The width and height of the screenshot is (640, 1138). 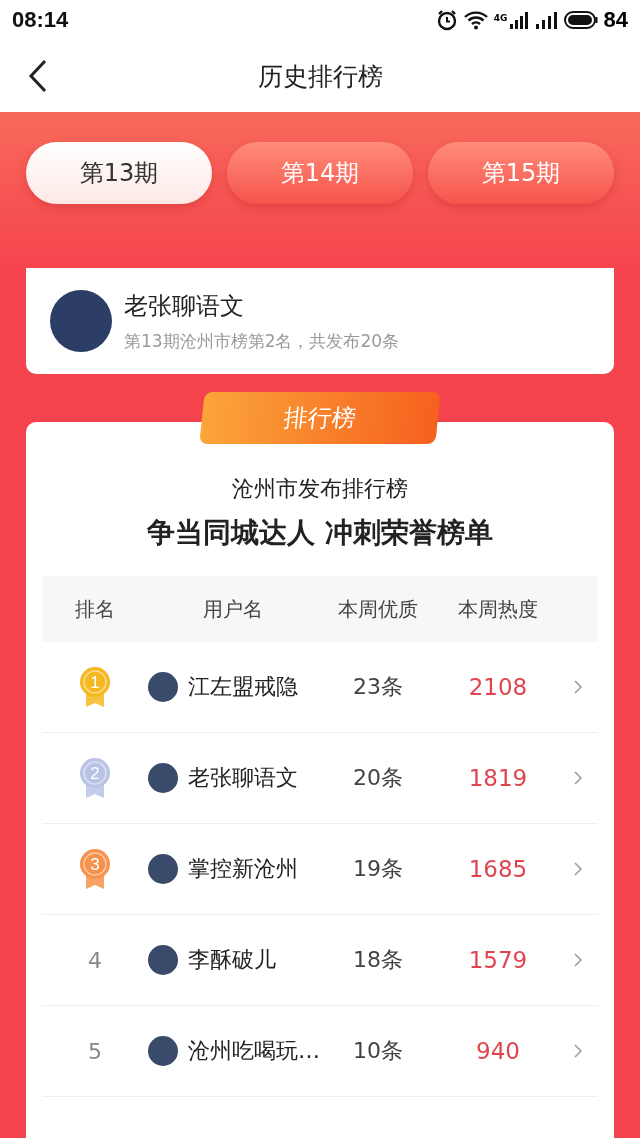 I want to click on column-header: 本周优质, so click(x=378, y=609).